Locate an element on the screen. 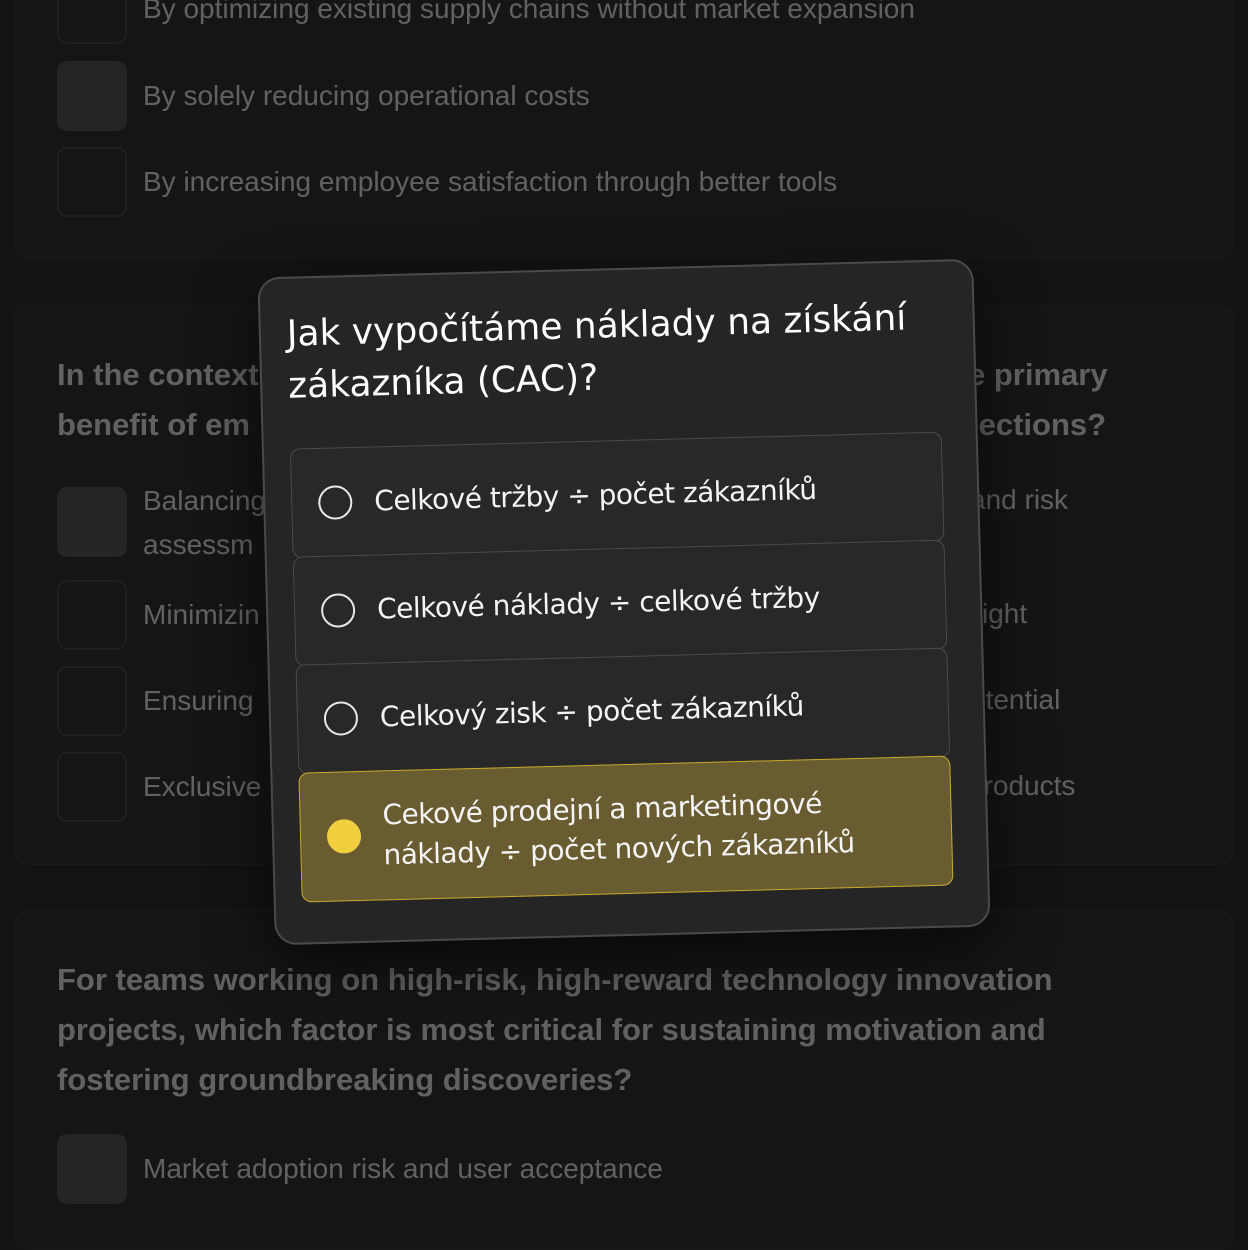 The image size is (1248, 1250). answer-label: Market adoption risk and user acceptance is located at coordinates (403, 1168).